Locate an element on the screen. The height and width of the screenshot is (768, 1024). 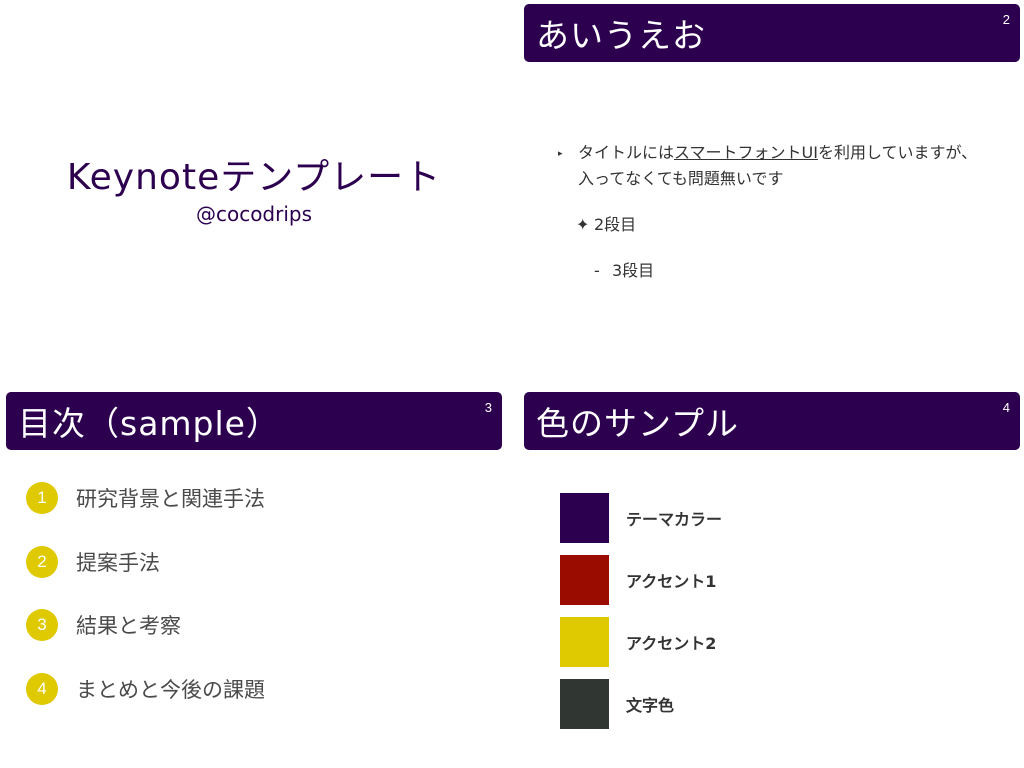
bullet-level-3: - 3段目 is located at coordinates (773, 271).